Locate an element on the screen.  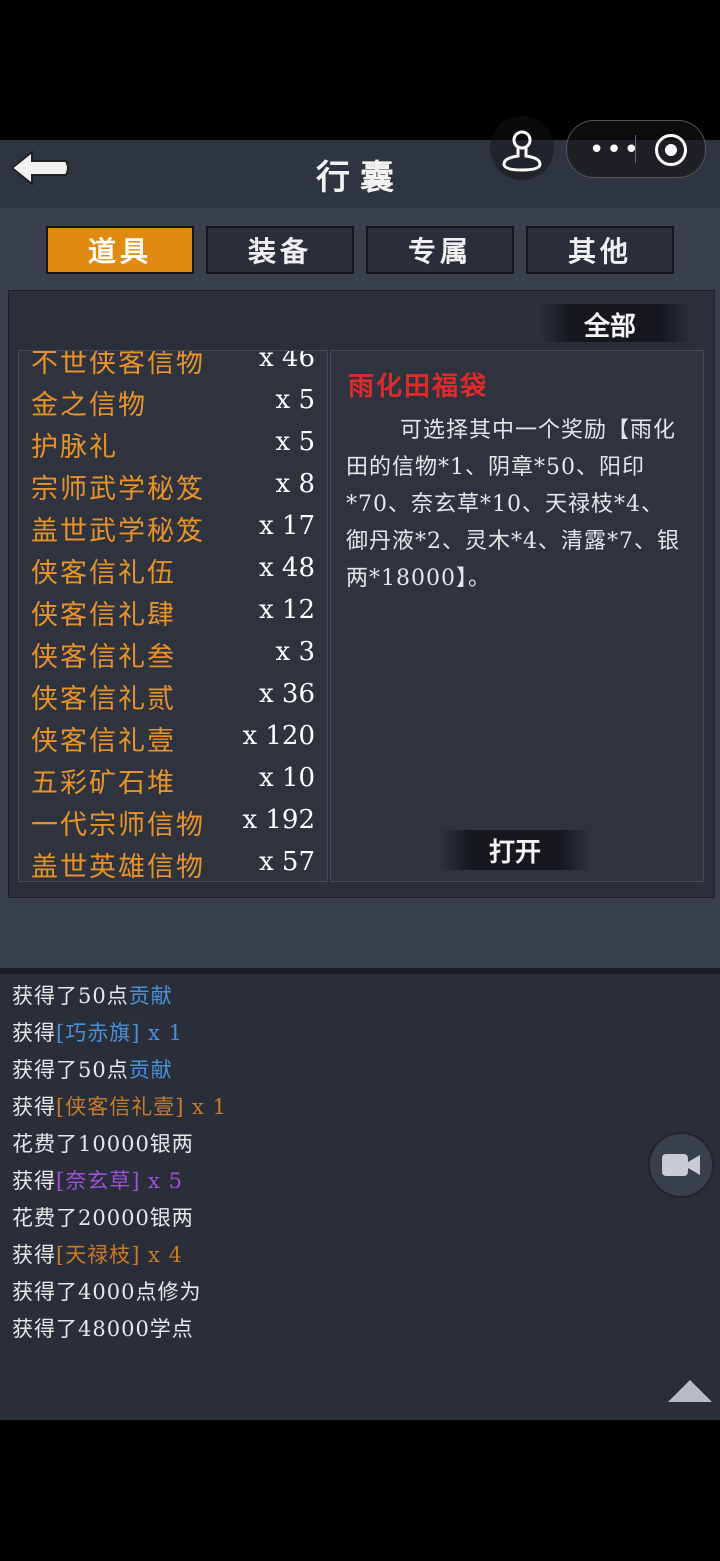
item-name: 盖世英雄信物 is located at coordinates (118, 867).